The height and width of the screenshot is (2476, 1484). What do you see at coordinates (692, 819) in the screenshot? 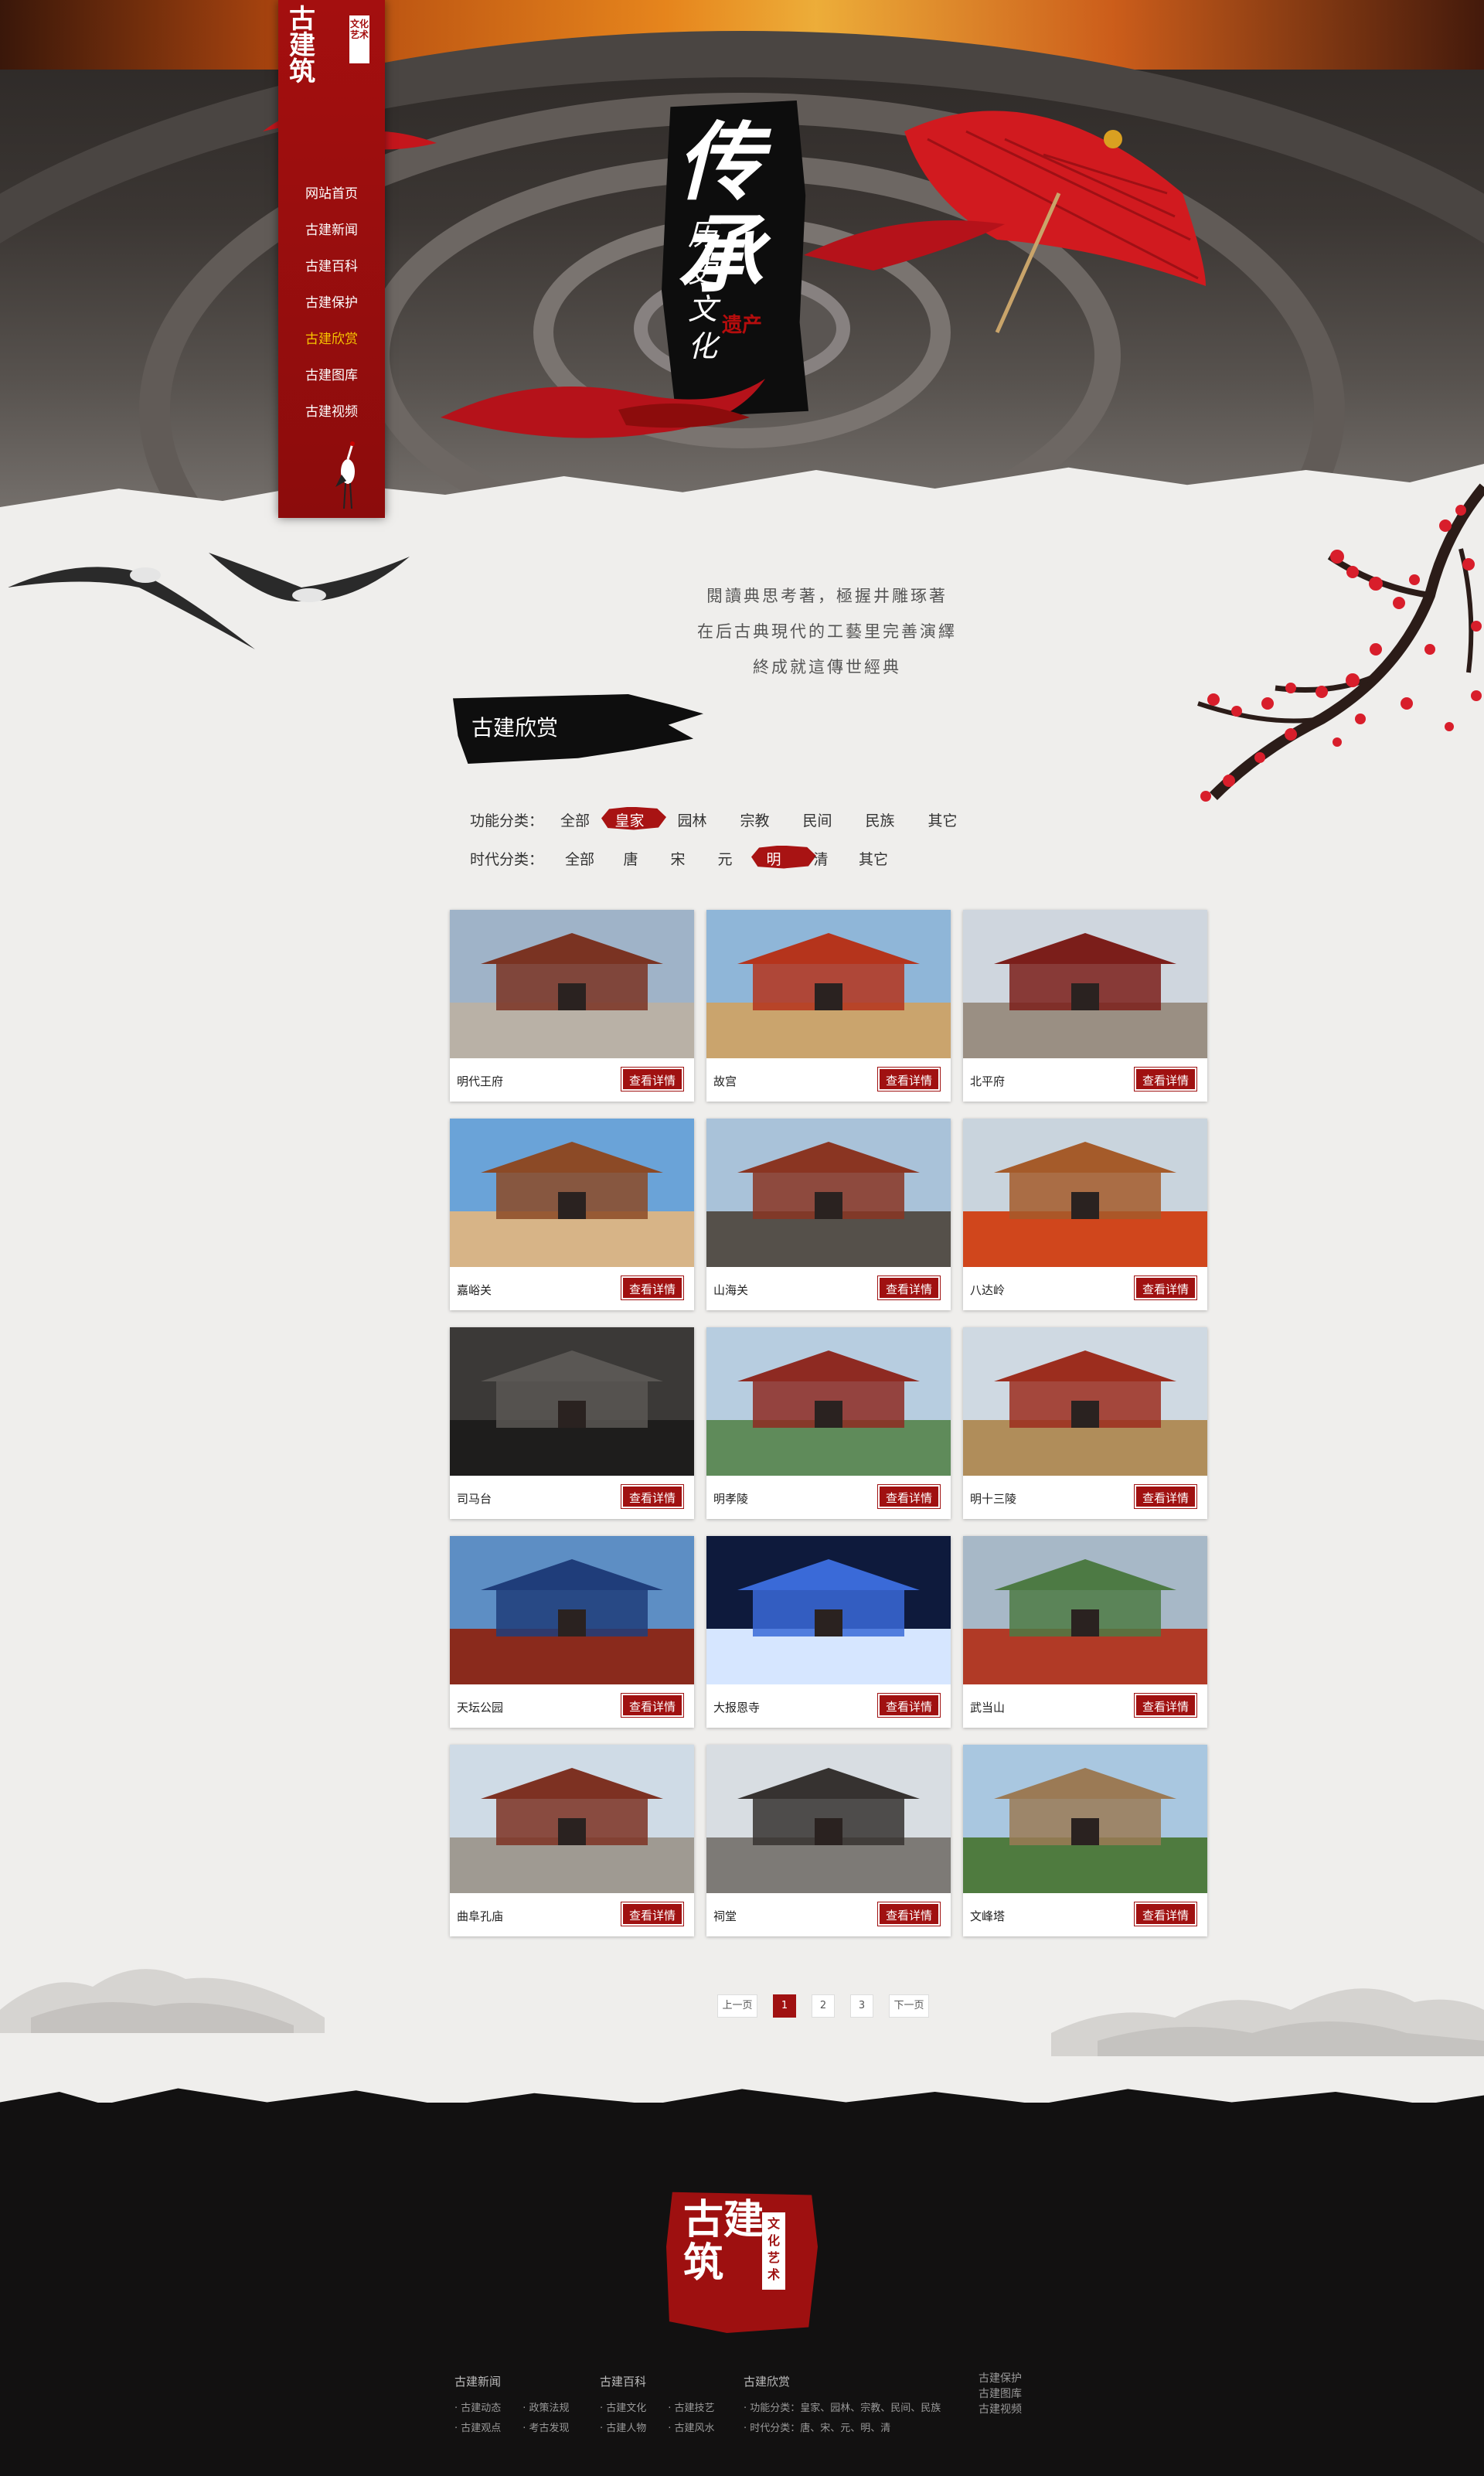
I see `filter-option: 园林` at bounding box center [692, 819].